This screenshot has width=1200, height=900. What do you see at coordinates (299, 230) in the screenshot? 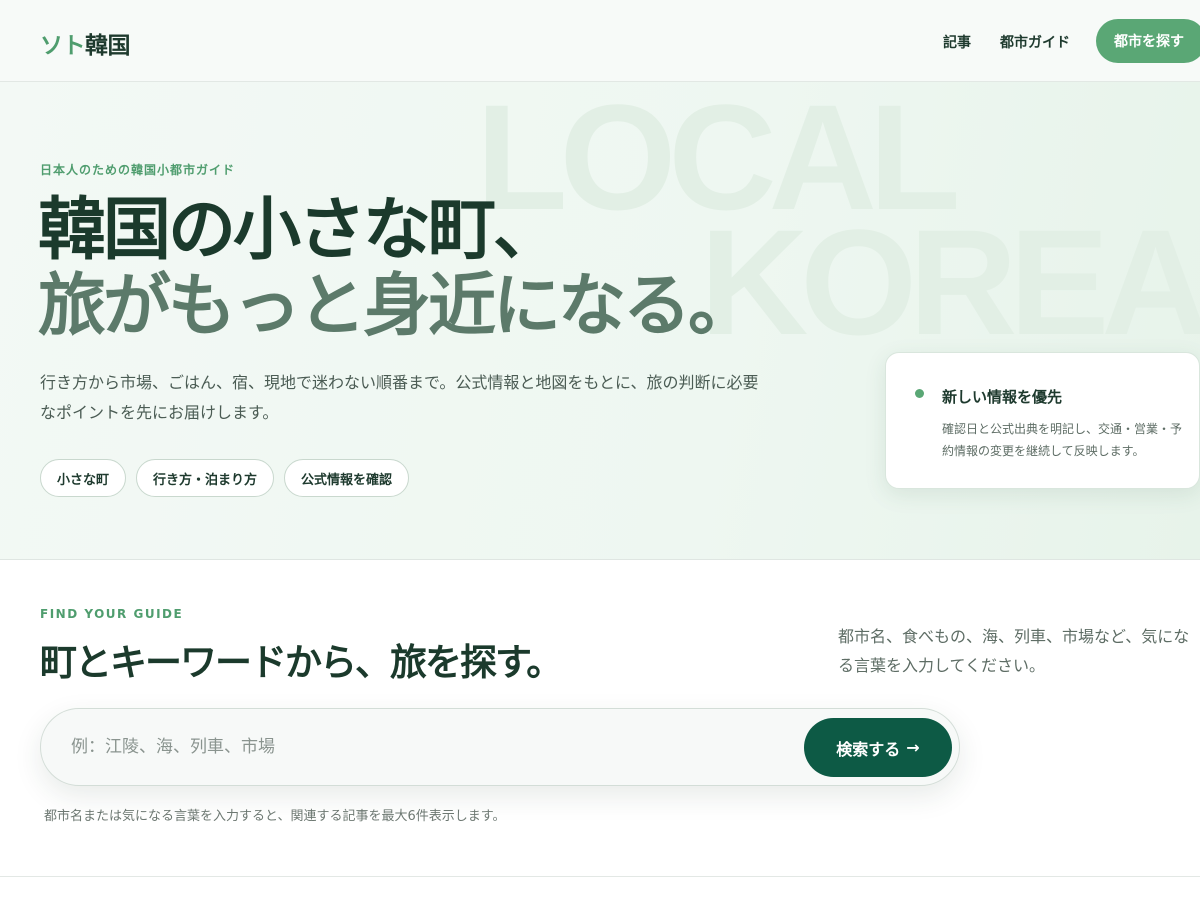
I see `hero-title-line-1: 韓国の小さな町、` at bounding box center [299, 230].